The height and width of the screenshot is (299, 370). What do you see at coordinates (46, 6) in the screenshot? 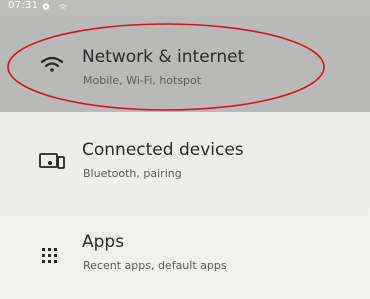
I see `settings-gear-icon` at bounding box center [46, 6].